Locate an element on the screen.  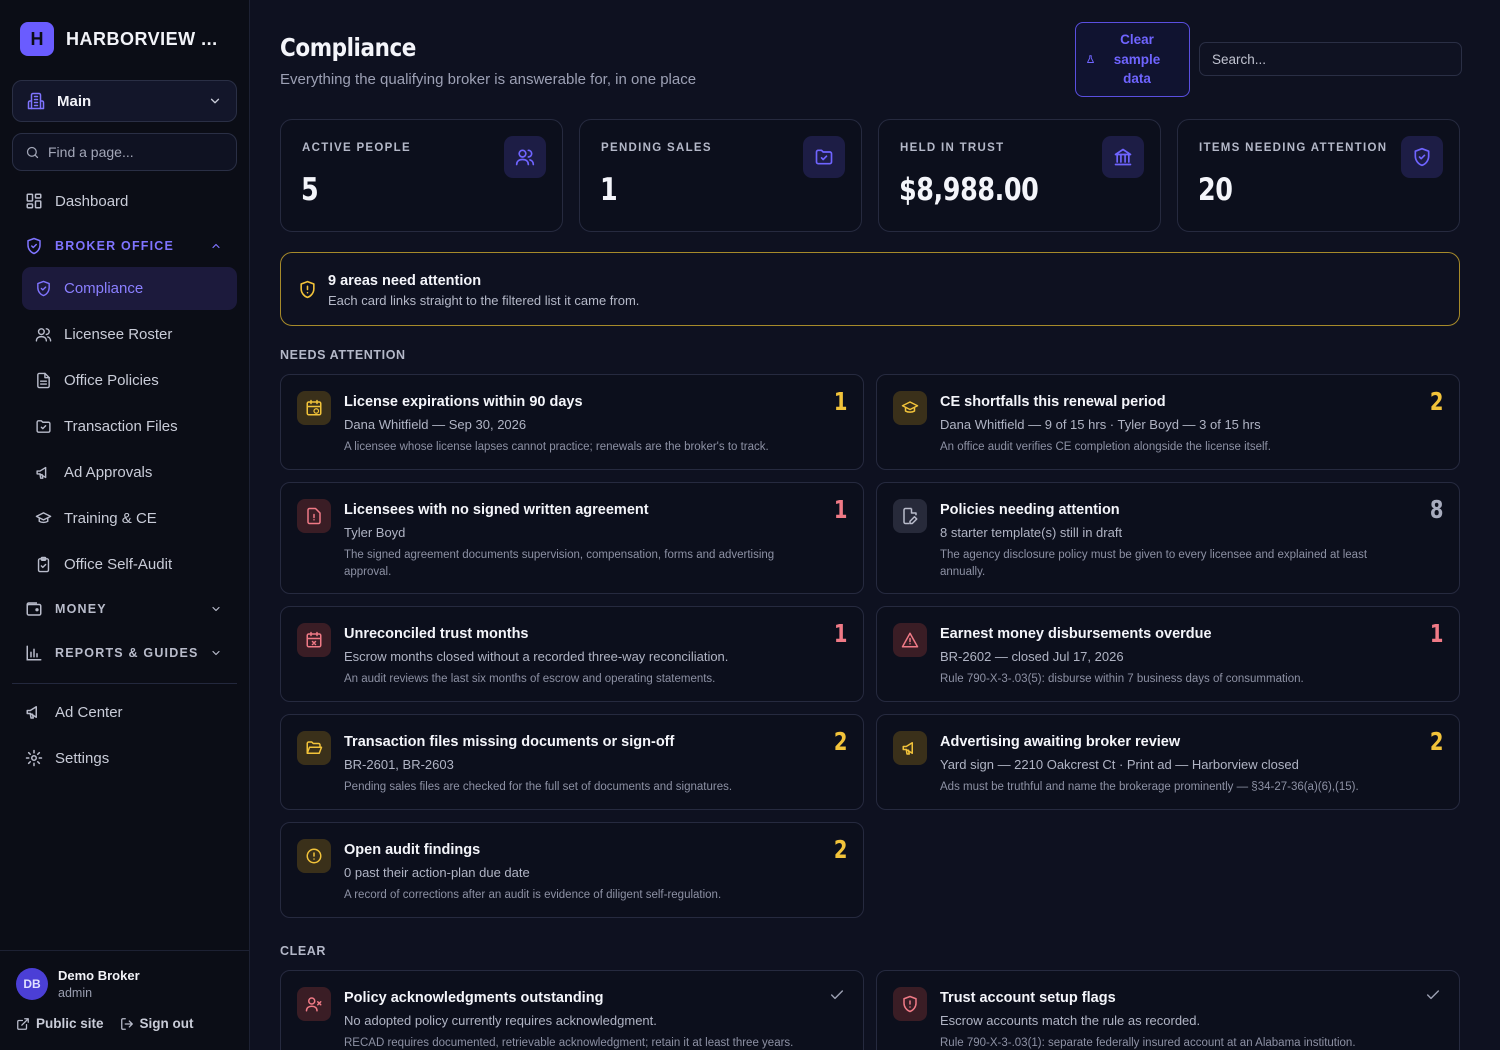
check-icon is located at coordinates (837, 995).